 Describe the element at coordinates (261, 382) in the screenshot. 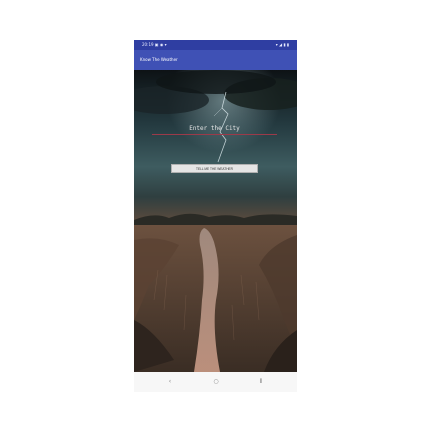

I see `recents-icon: ⦀` at that location.